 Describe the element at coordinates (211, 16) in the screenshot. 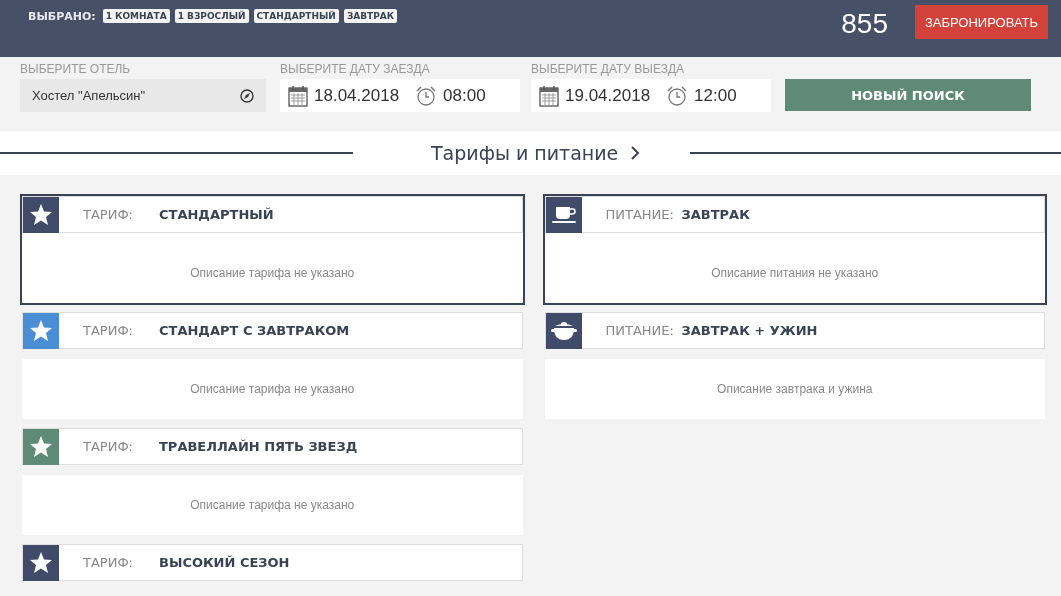

I see `selection-tag: 1 ВЗРОСЛЫЙ` at that location.